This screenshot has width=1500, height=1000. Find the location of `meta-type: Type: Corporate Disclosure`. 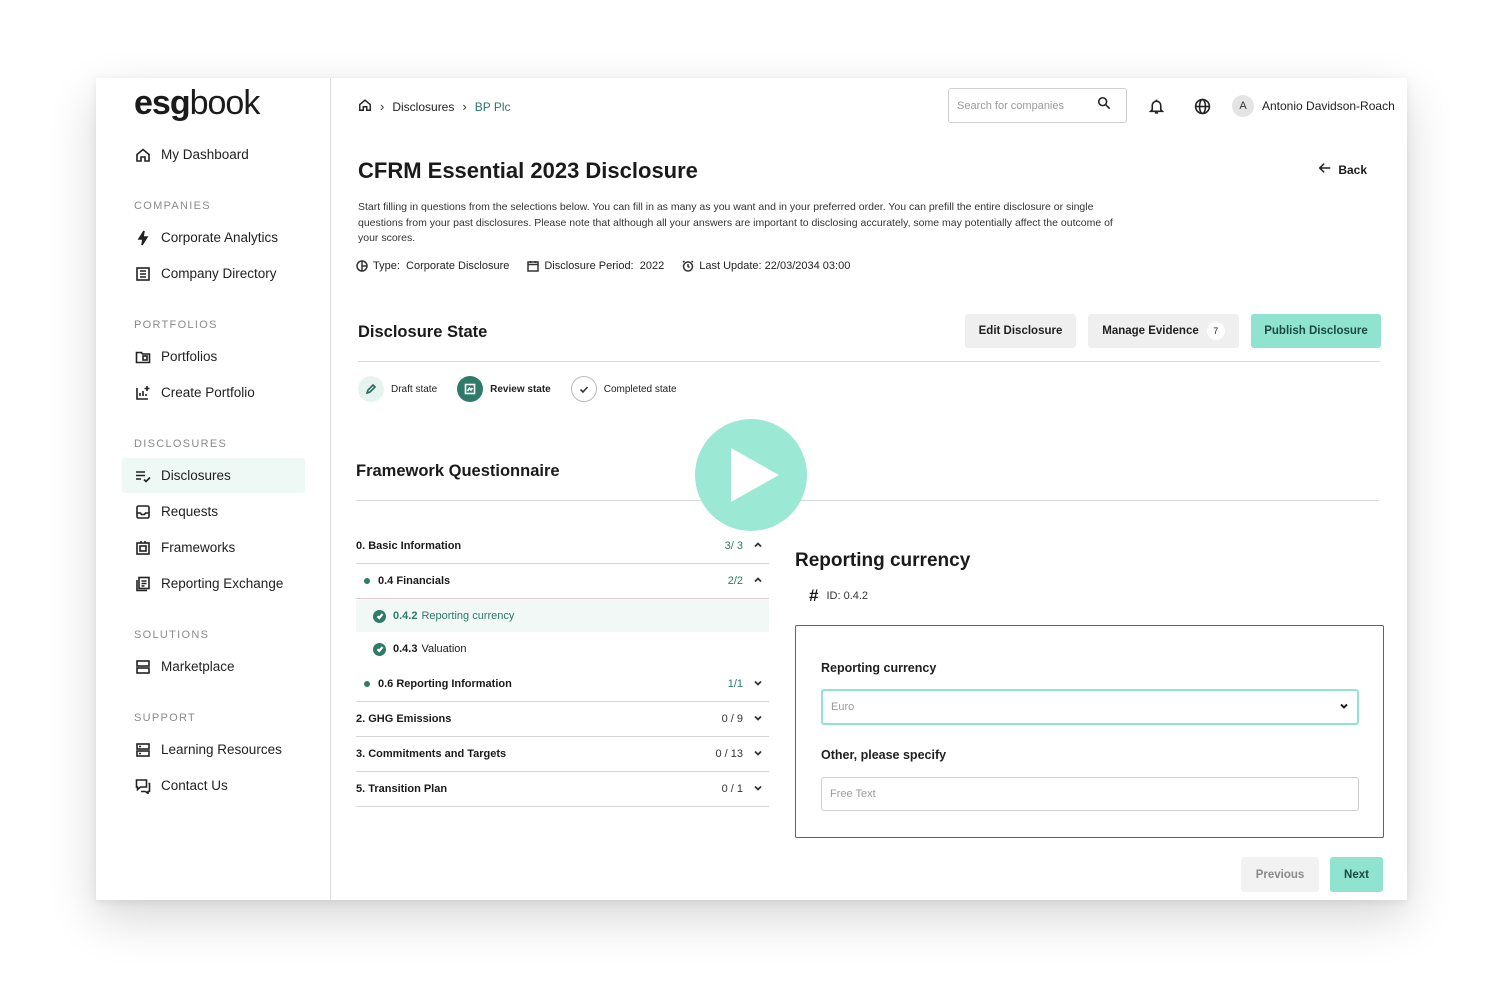

meta-type: Type: Corporate Disclosure is located at coordinates (432, 266).